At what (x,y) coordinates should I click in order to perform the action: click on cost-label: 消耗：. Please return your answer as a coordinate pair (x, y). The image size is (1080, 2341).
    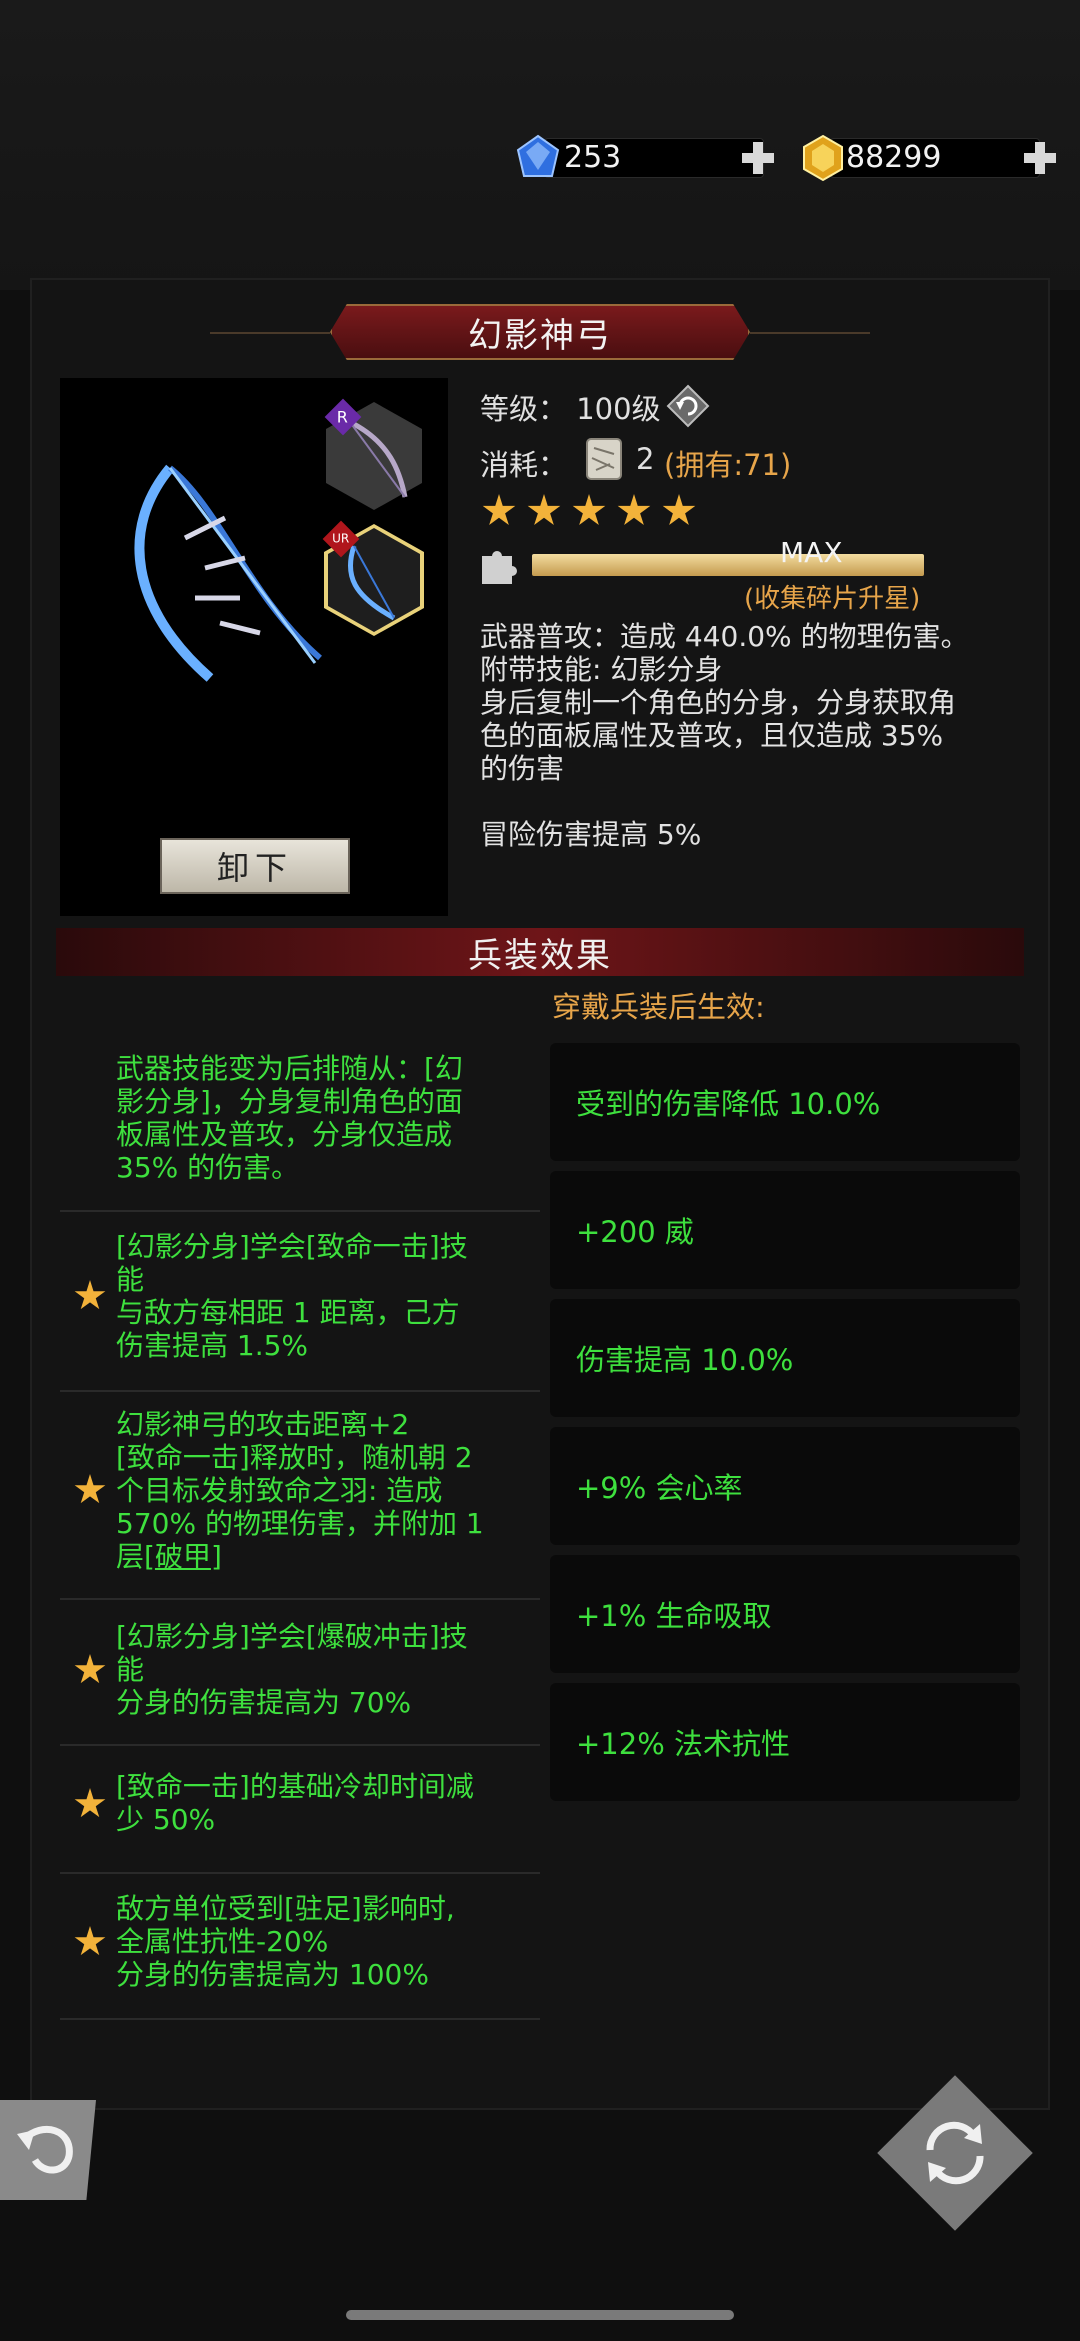
    Looking at the image, I should click on (524, 465).